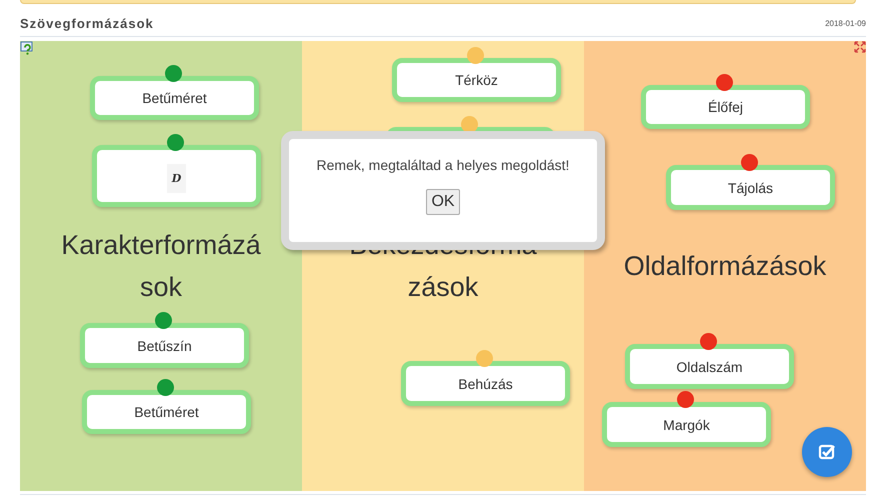 Image resolution: width=876 pixels, height=499 pixels. What do you see at coordinates (686, 424) in the screenshot?
I see `draggable-card: Margók` at bounding box center [686, 424].